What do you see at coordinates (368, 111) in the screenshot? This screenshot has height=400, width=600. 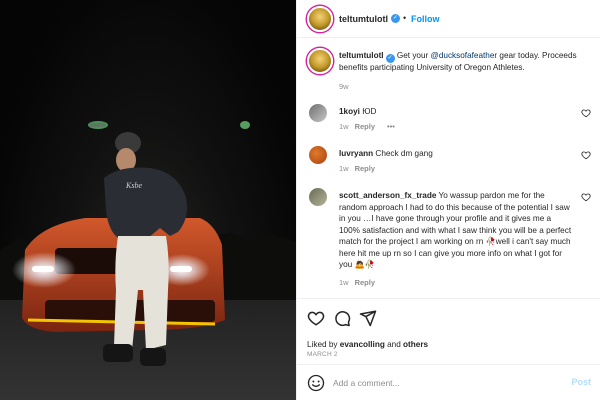 I see `comment-body: ЮD` at bounding box center [368, 111].